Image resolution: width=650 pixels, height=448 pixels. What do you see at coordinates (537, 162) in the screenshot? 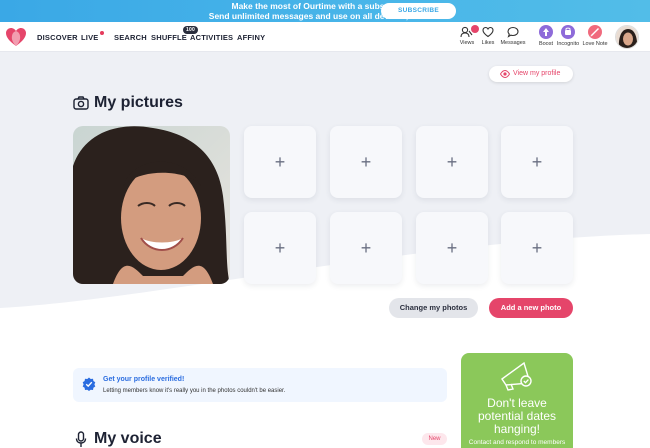
I see `add-photo-slot-4: +` at bounding box center [537, 162].